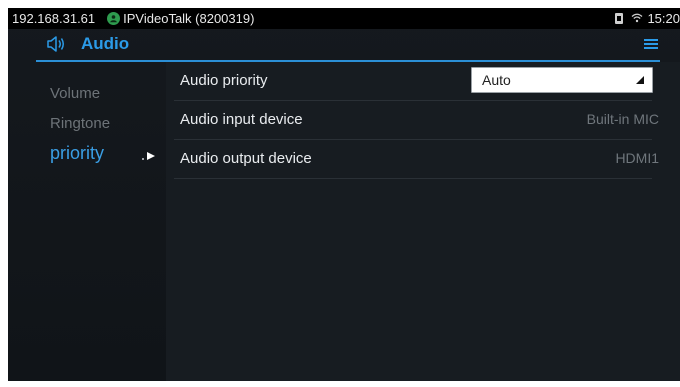 Image resolution: width=680 pixels, height=387 pixels. What do you see at coordinates (640, 80) in the screenshot?
I see `dropdown-caret-icon` at bounding box center [640, 80].